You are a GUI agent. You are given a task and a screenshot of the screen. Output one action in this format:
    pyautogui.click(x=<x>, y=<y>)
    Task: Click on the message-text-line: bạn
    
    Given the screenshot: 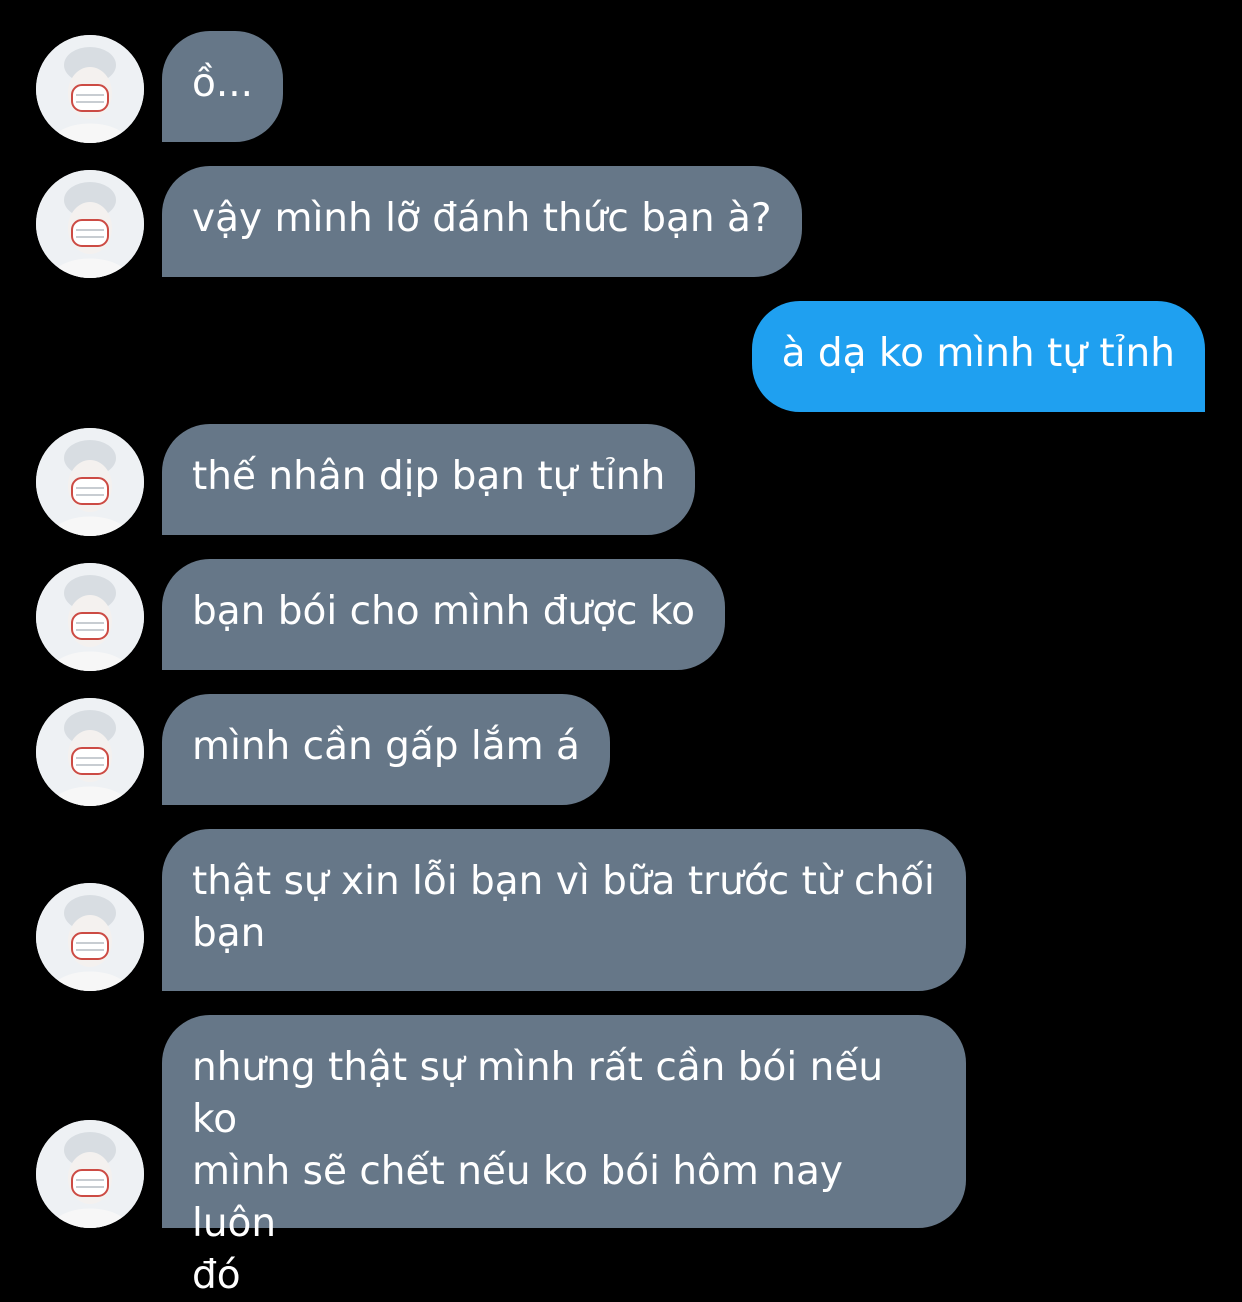 What is the action you would take?
    pyautogui.click(x=229, y=933)
    